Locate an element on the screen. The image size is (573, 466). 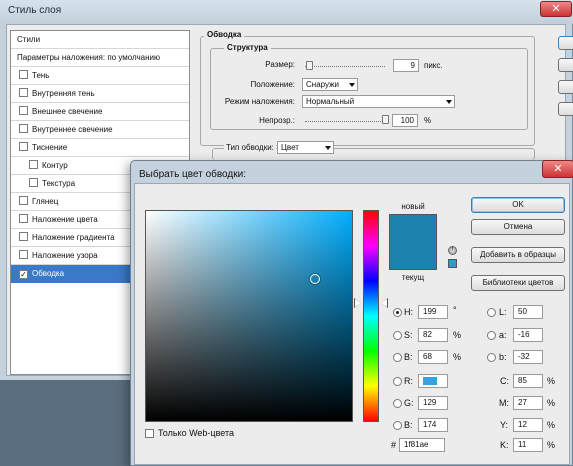
size-slider-track is located at coordinates (345, 66).